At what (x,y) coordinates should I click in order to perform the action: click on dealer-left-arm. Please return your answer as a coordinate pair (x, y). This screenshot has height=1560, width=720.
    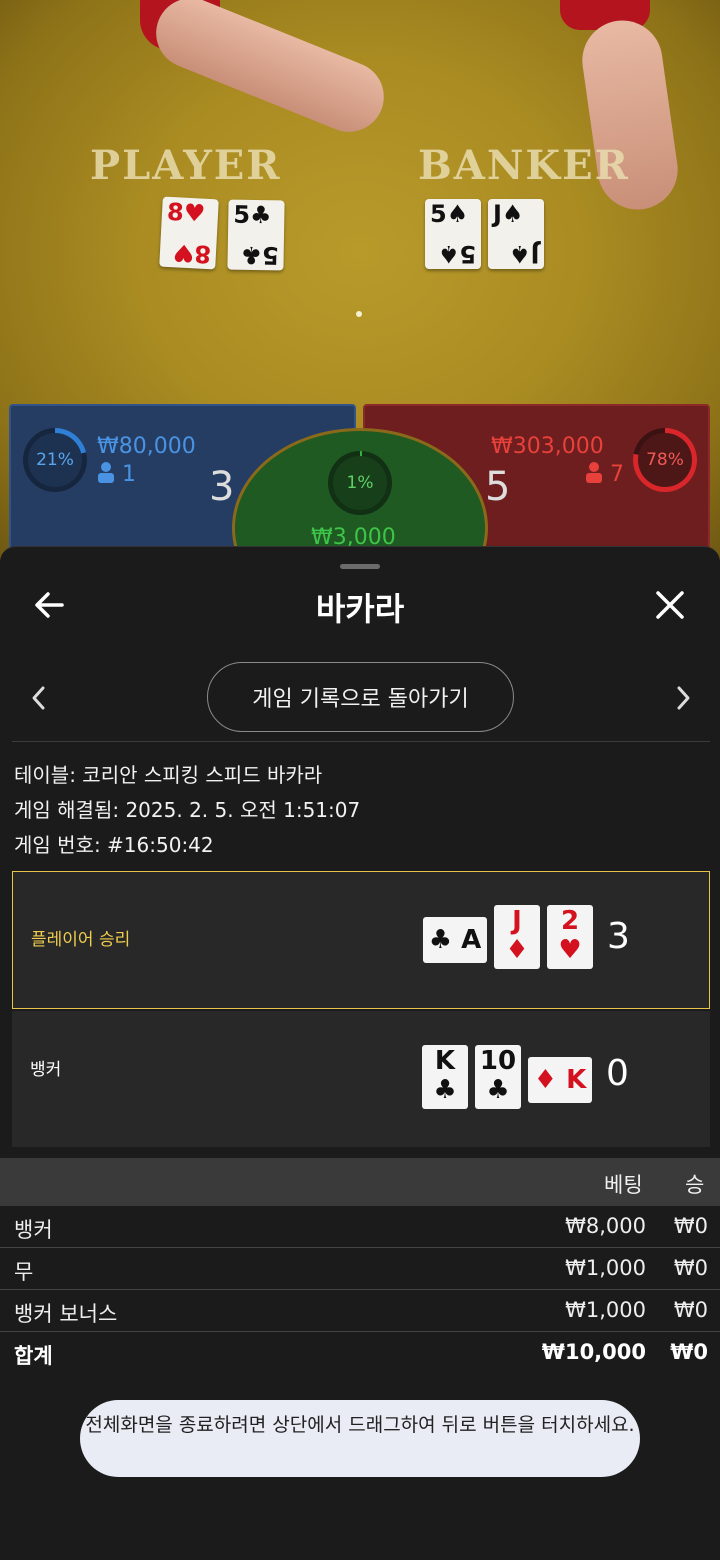
    Looking at the image, I should click on (270, 71).